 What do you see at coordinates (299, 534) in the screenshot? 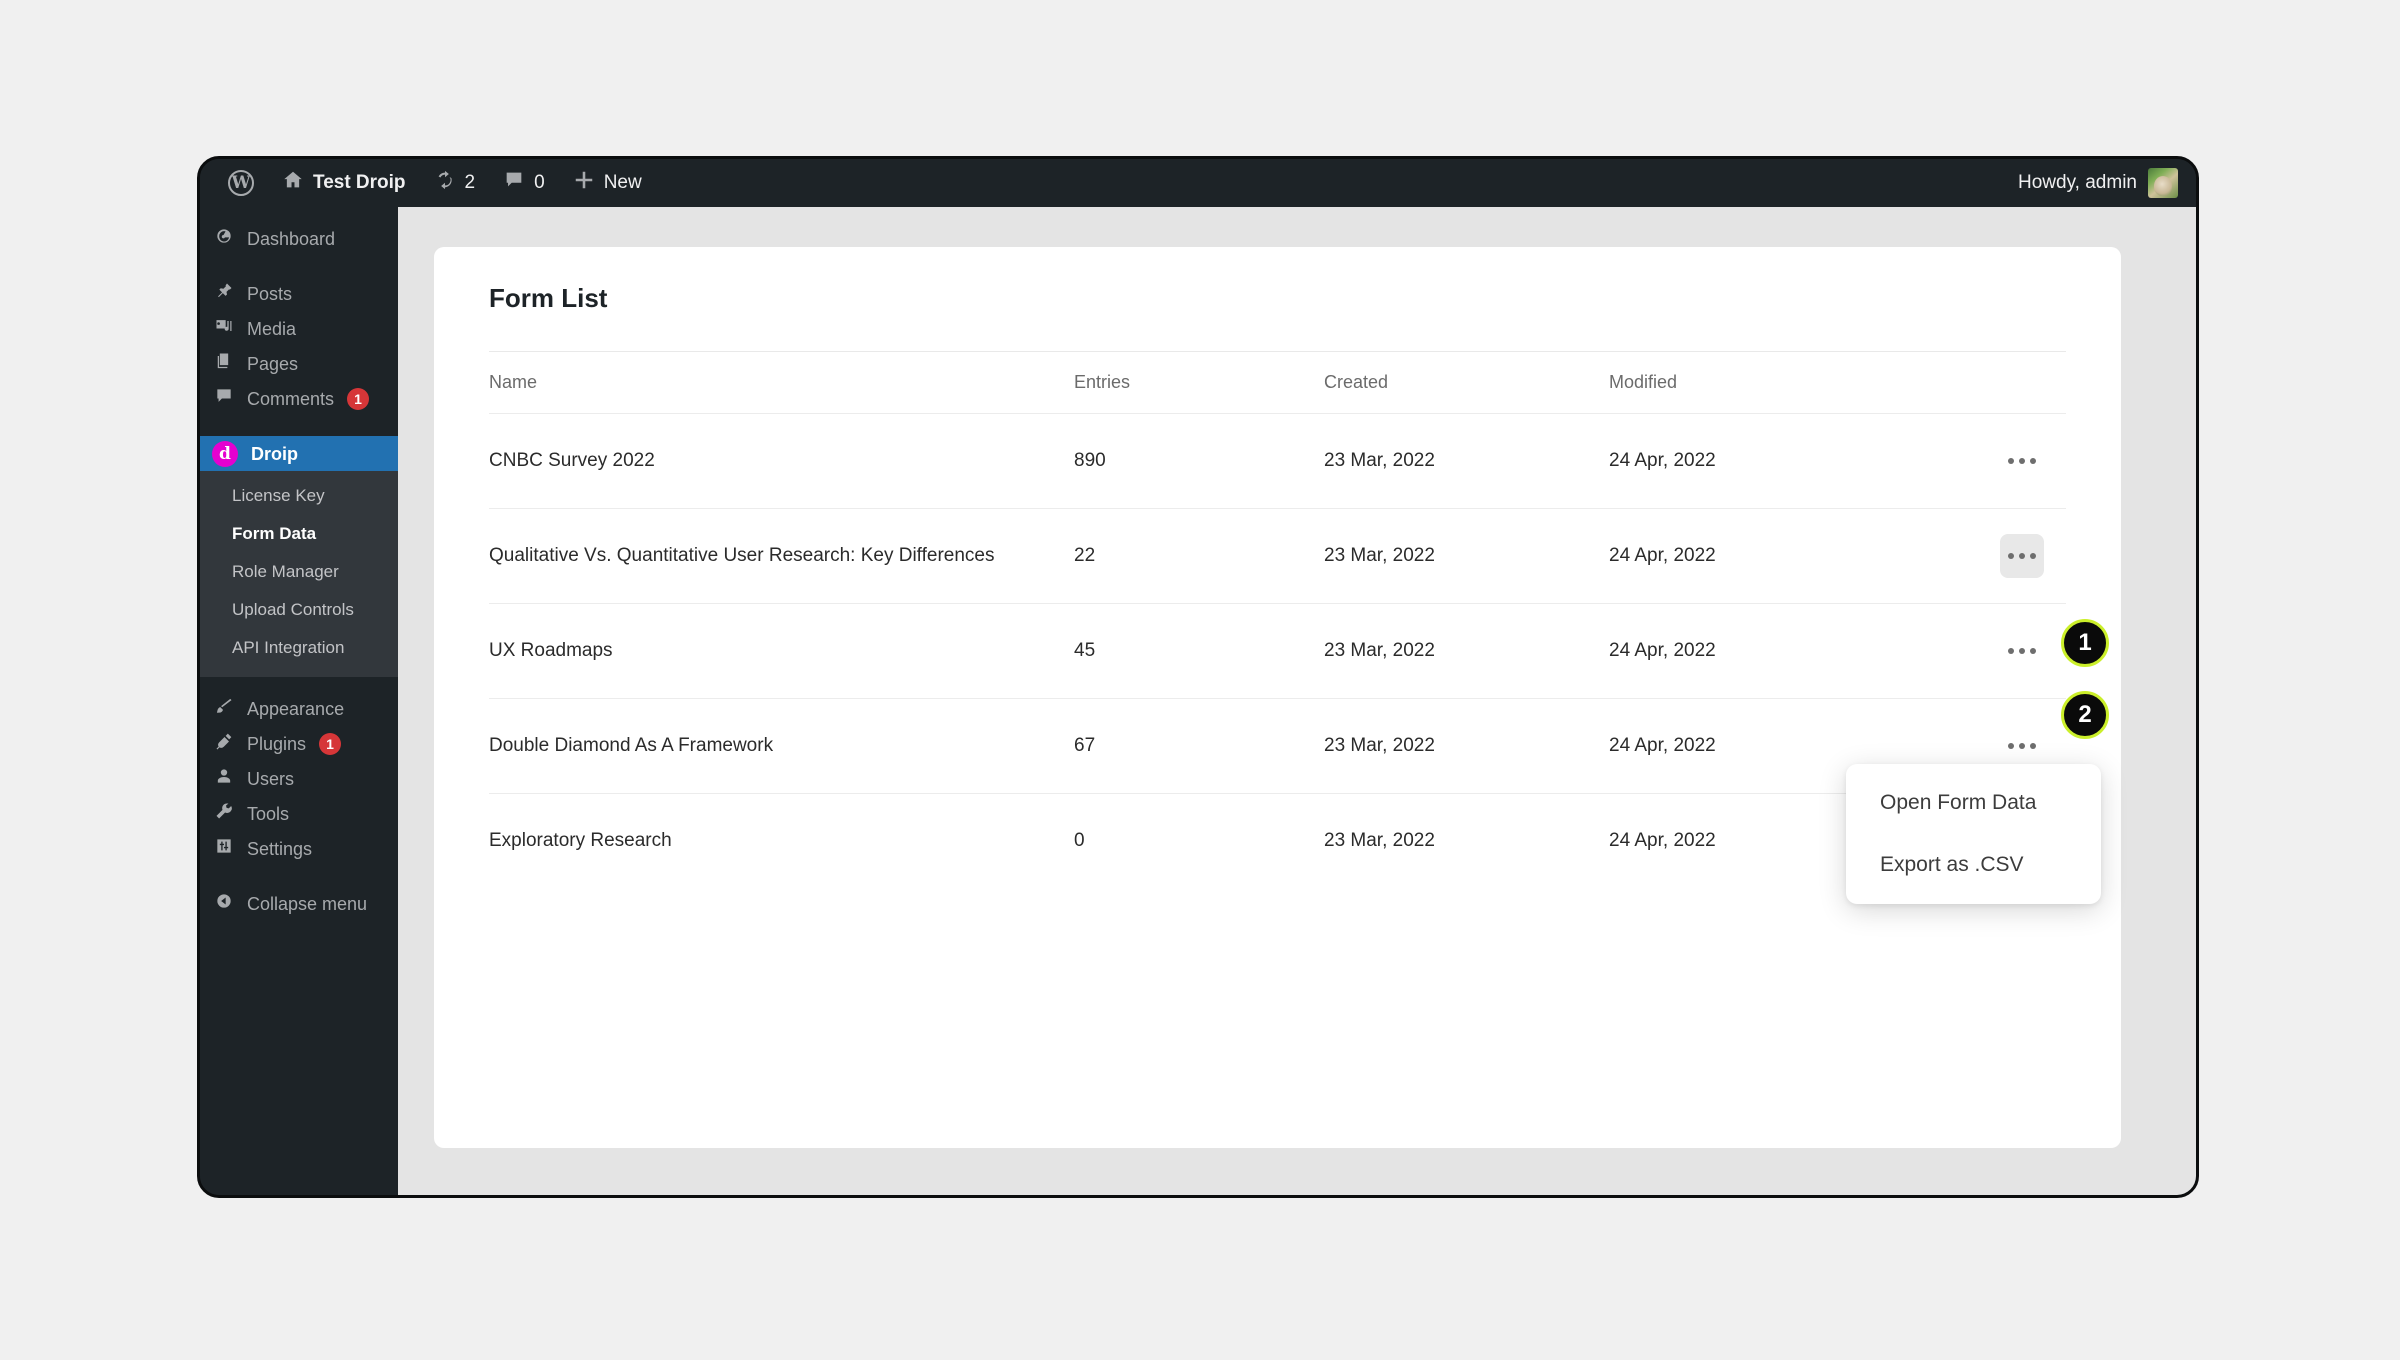
I see `submenu-item-form-data: Form Data` at bounding box center [299, 534].